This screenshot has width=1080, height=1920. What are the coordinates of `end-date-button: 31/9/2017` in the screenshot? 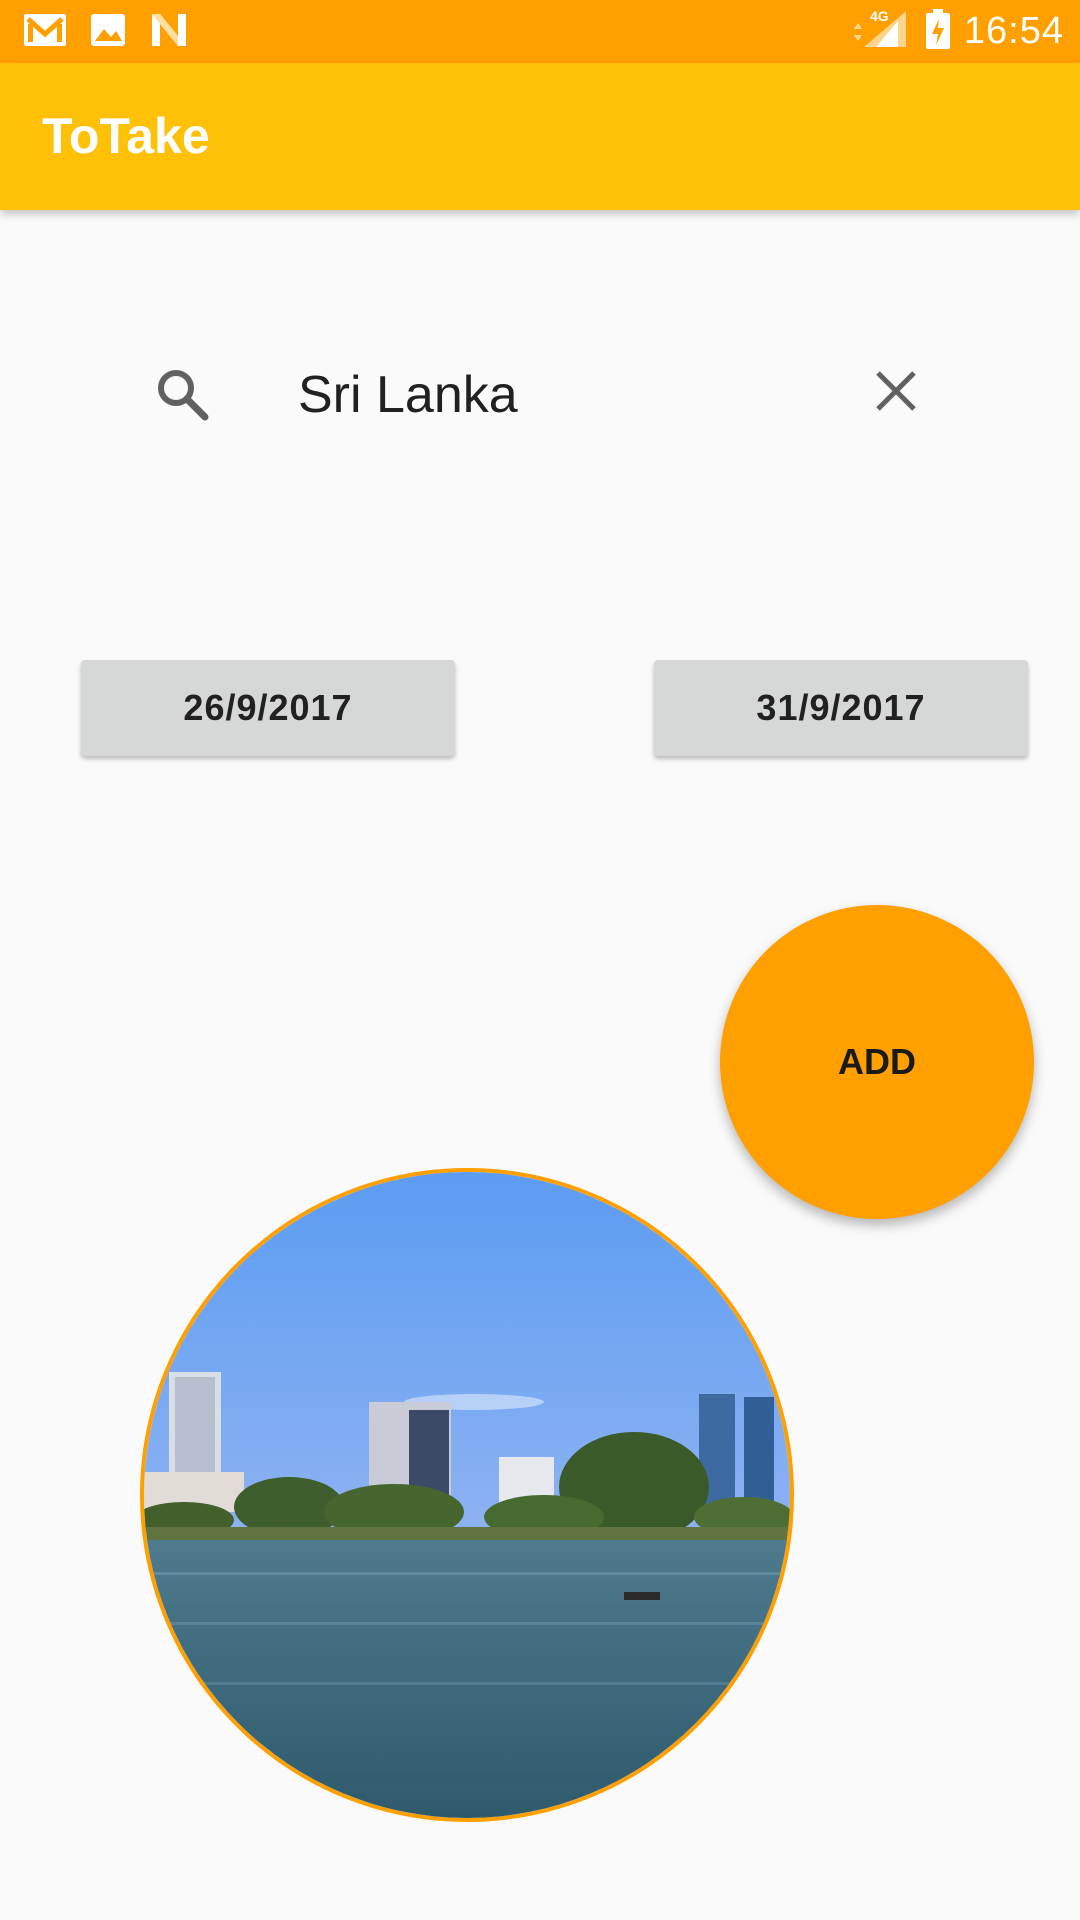 It's located at (841, 708).